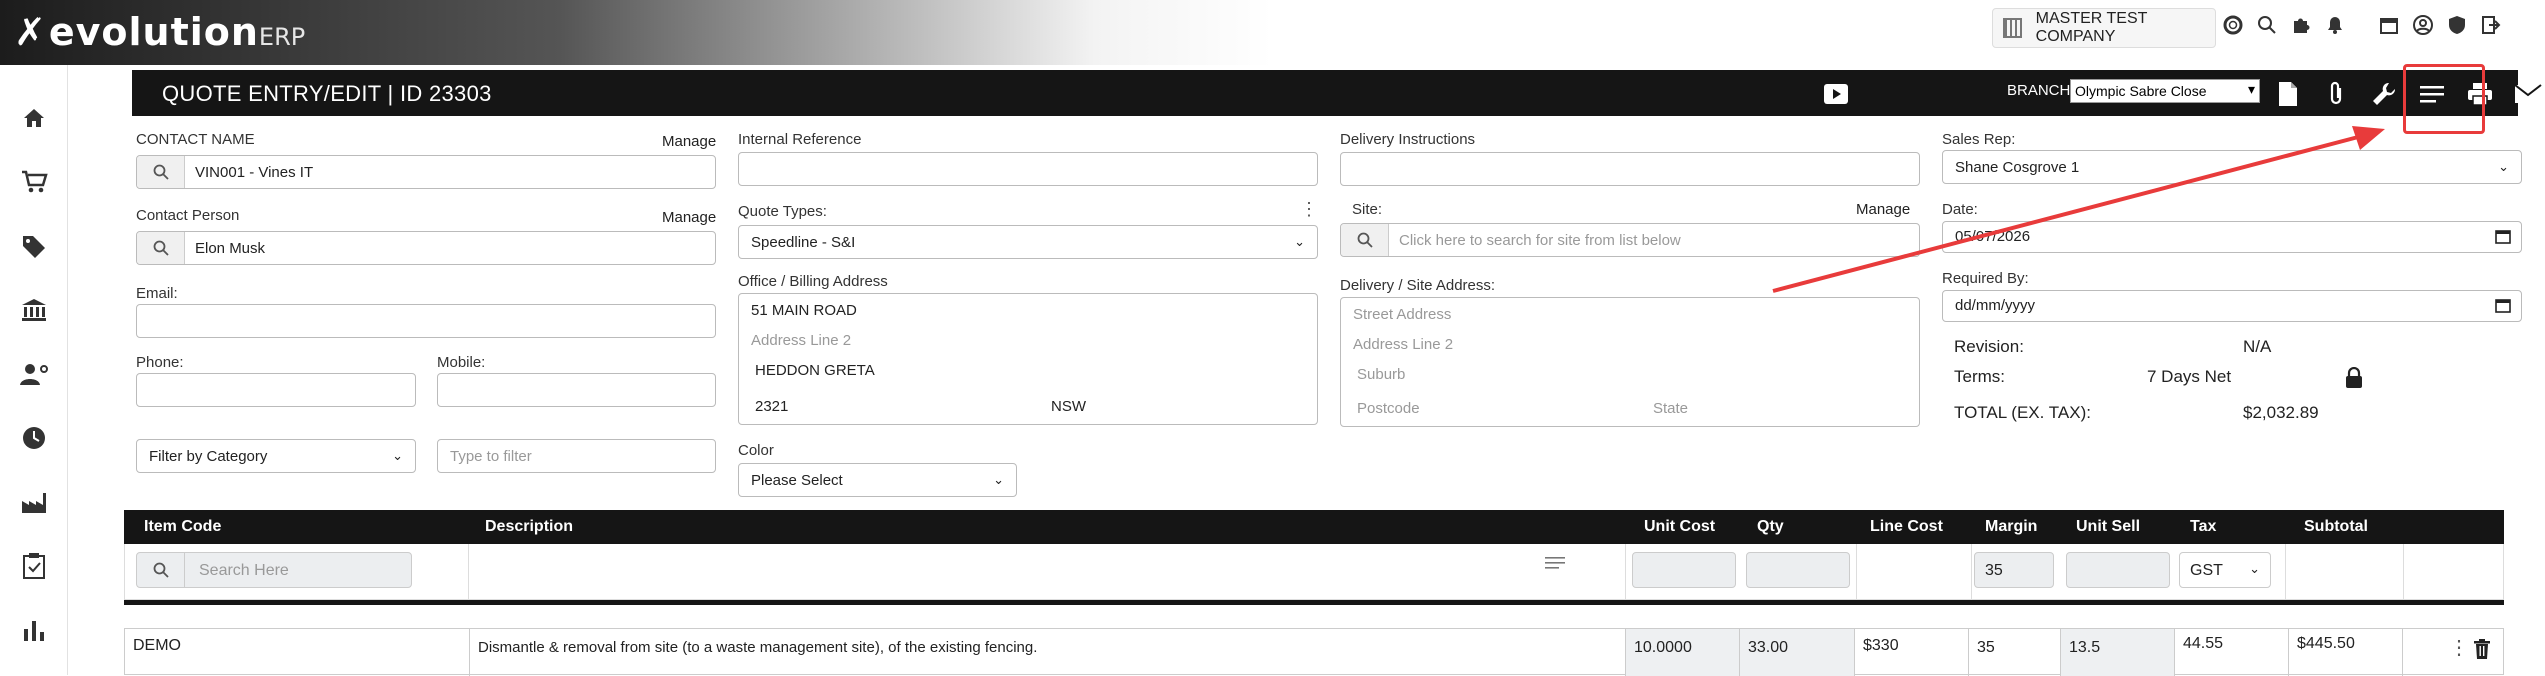 This screenshot has width=2545, height=676. I want to click on logo-suffix: ERP, so click(282, 37).